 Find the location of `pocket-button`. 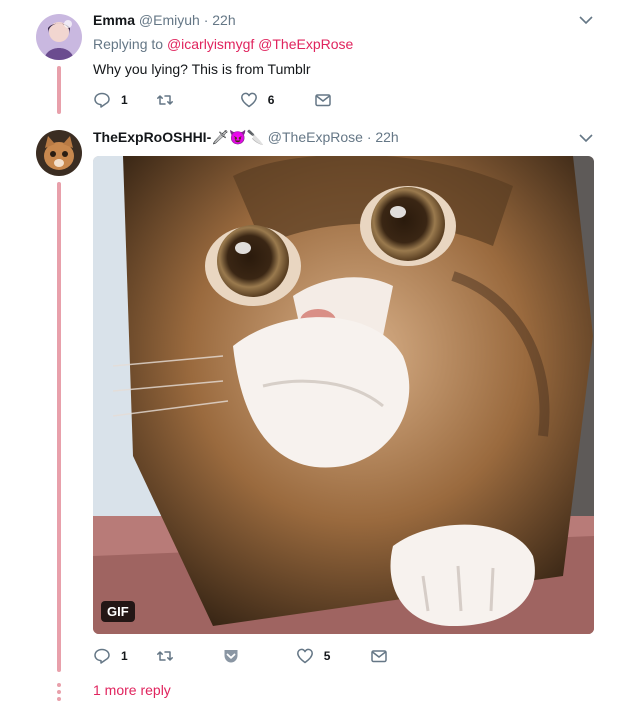

pocket-button is located at coordinates (231, 656).